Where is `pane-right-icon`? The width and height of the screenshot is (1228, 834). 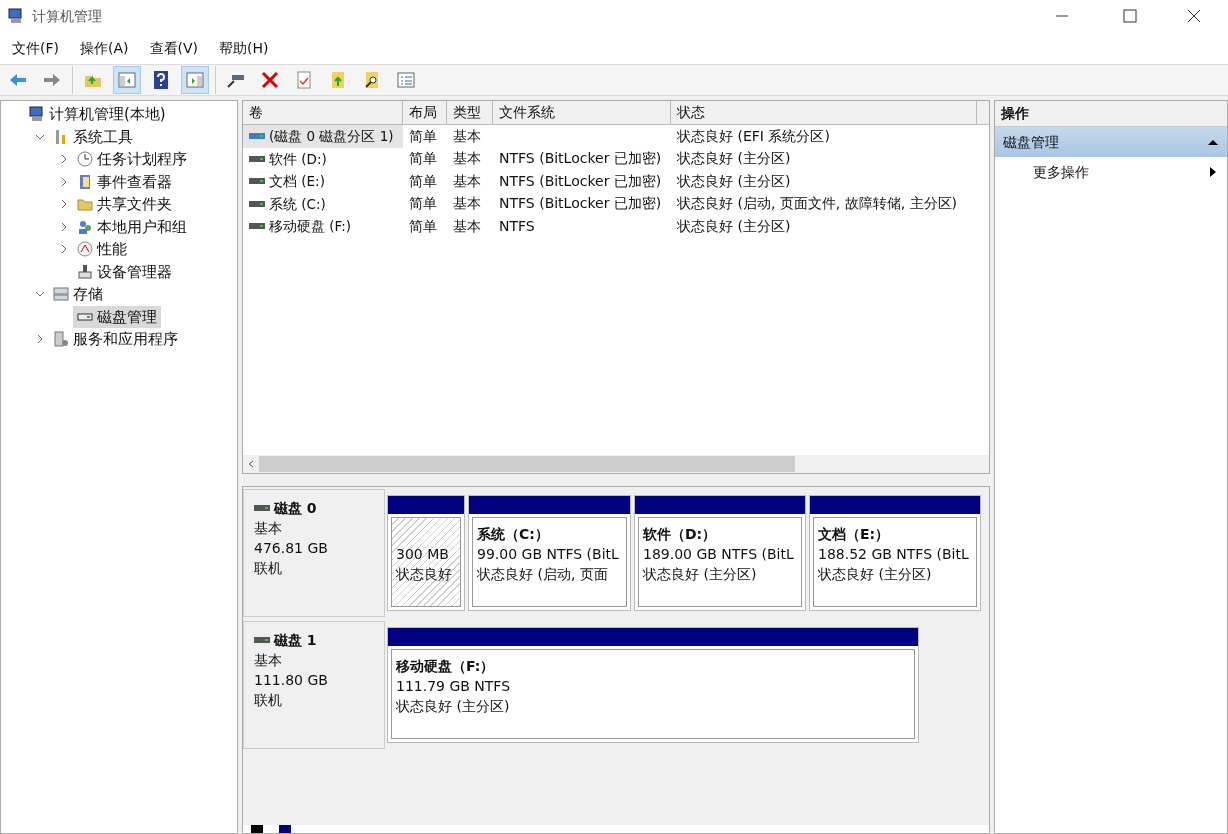 pane-right-icon is located at coordinates (195, 80).